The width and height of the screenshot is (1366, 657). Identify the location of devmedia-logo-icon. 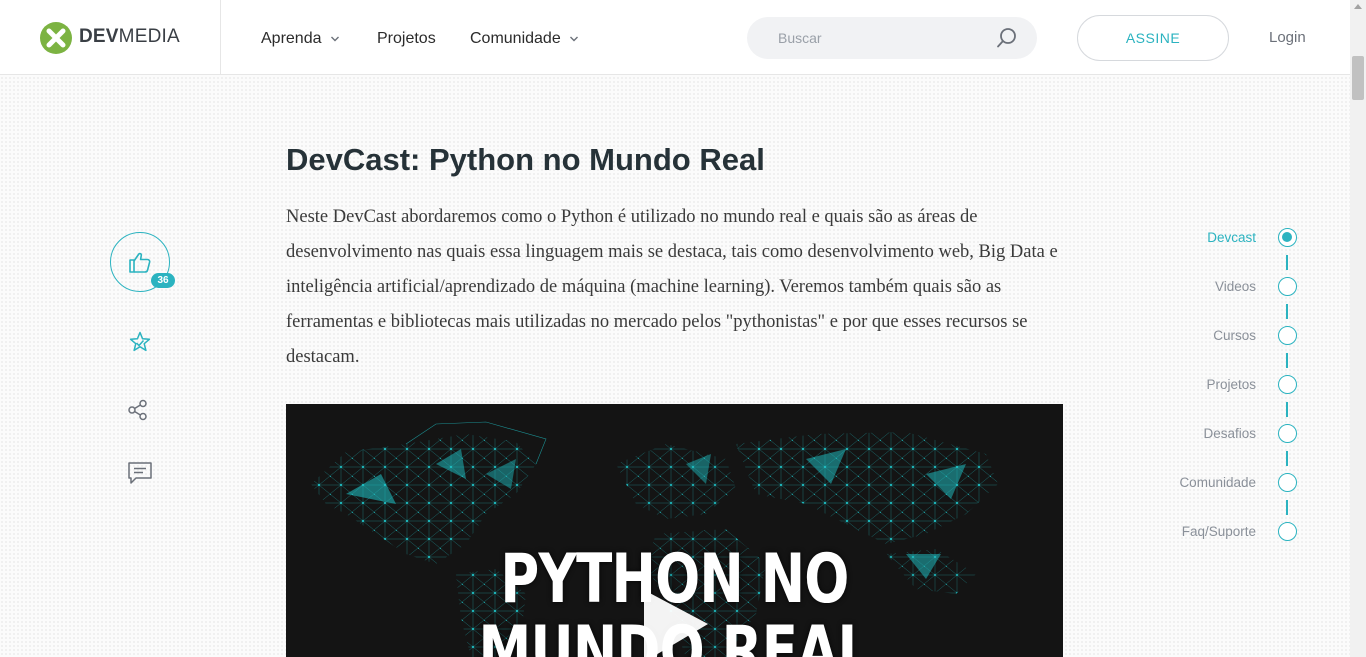
(56, 38).